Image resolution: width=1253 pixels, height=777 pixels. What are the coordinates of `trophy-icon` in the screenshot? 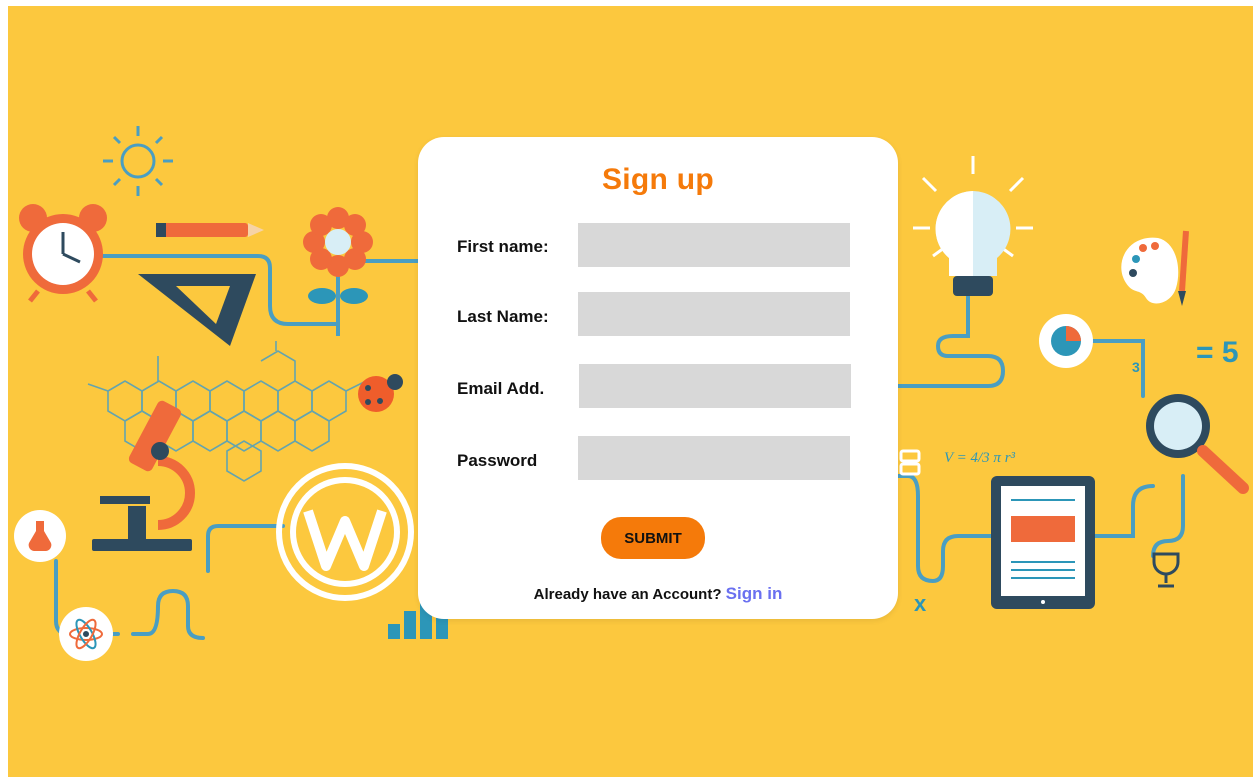 It's located at (1166, 570).